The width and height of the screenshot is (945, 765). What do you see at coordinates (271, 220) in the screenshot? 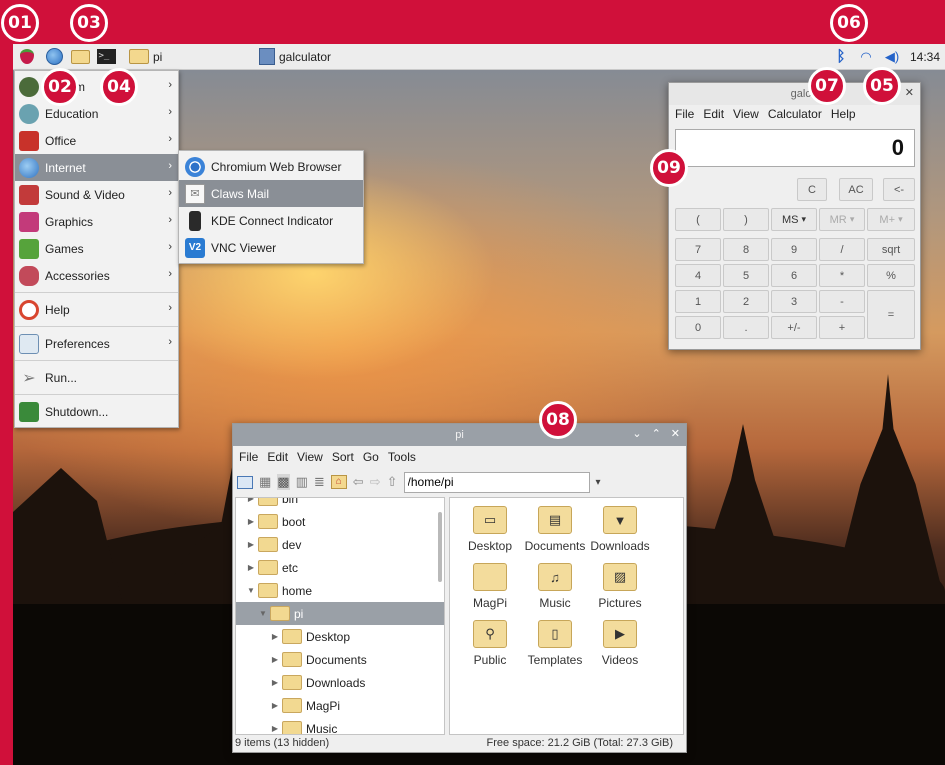
I see `menu-item-kde-connect: KDE Connect Indicator` at bounding box center [271, 220].